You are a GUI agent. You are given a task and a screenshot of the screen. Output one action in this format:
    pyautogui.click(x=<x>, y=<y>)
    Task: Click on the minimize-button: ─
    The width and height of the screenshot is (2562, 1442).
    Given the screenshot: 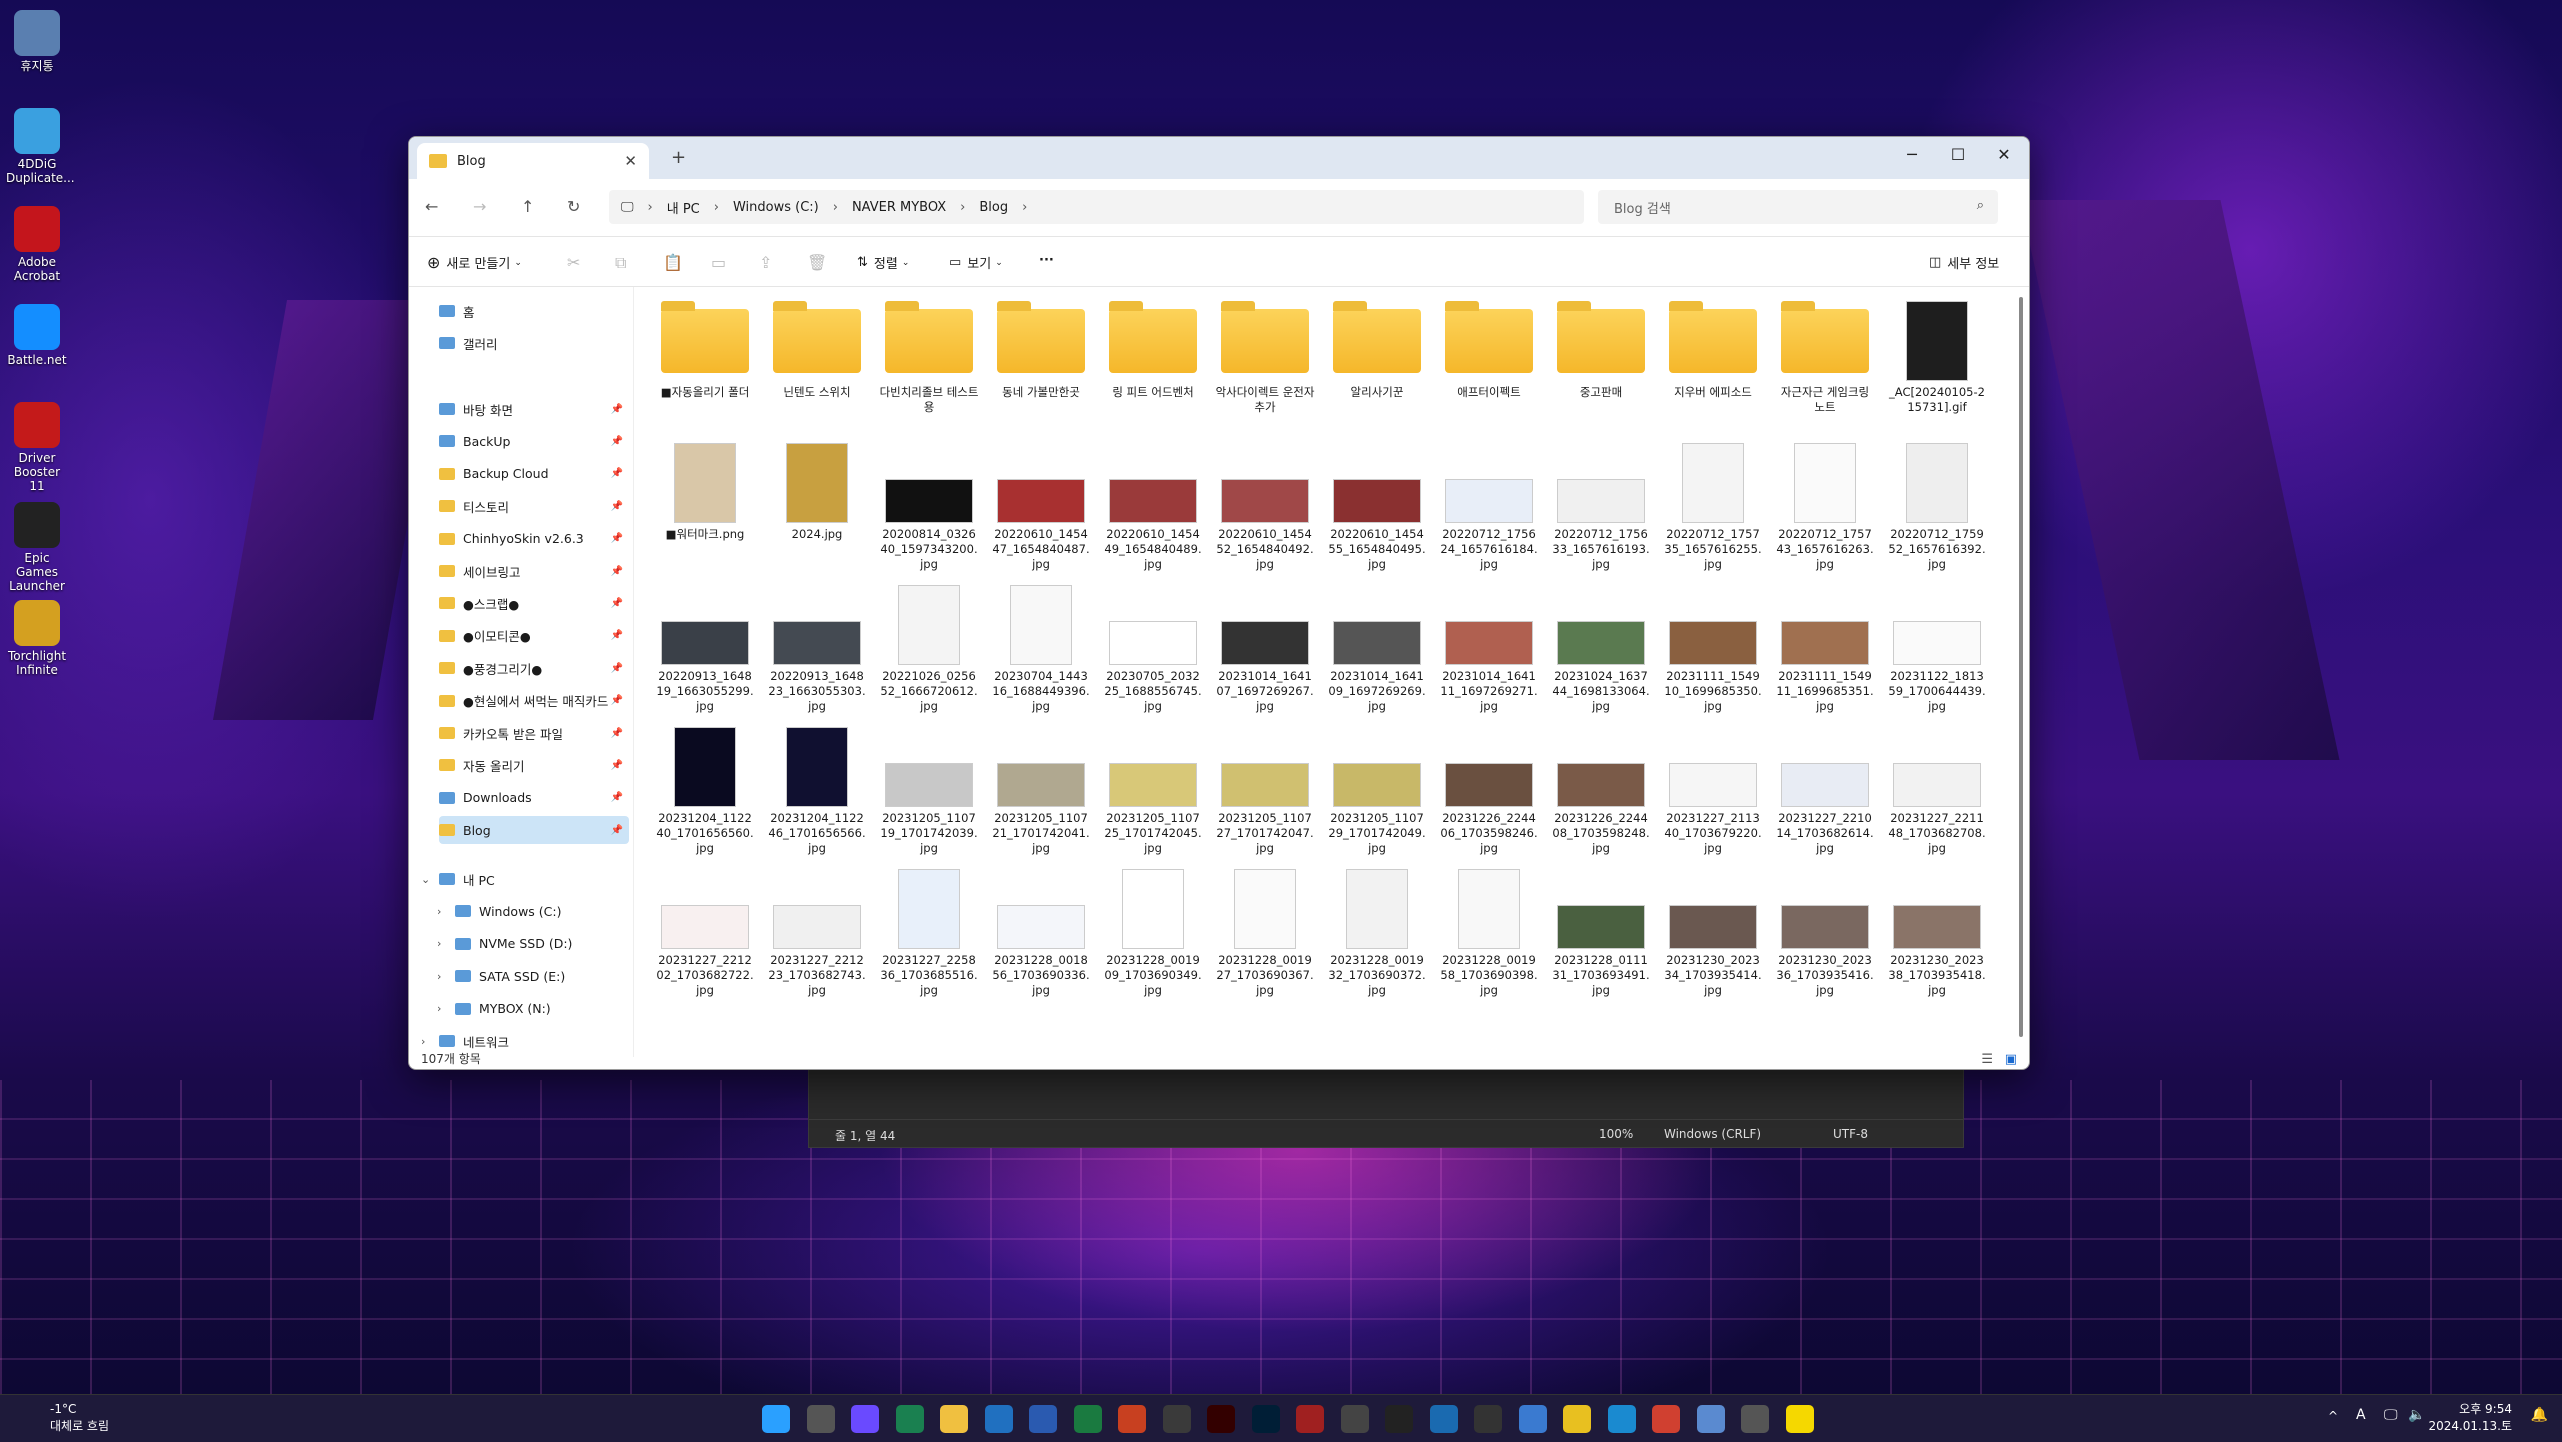 What is the action you would take?
    pyautogui.click(x=1912, y=154)
    